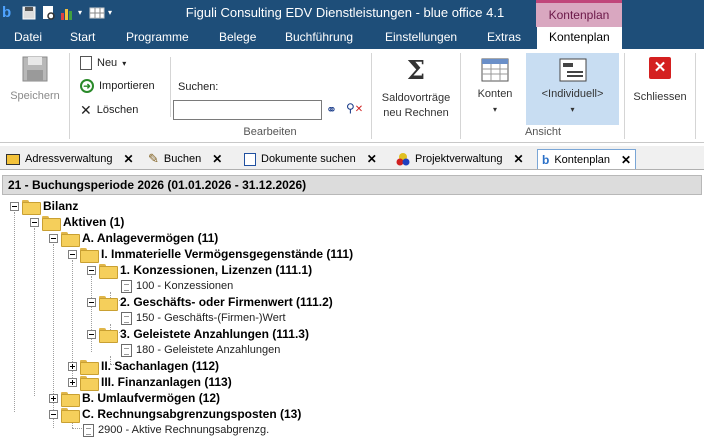  Describe the element at coordinates (660, 97) in the screenshot. I see `close-label: Schliessen` at that location.